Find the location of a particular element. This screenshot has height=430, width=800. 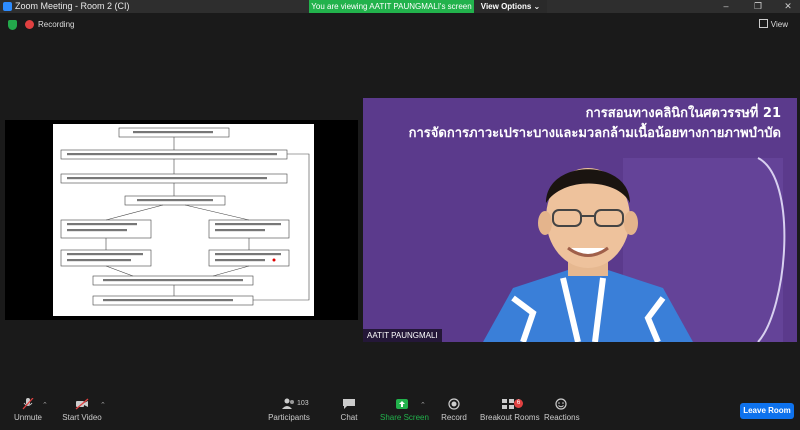

share-options-caret: ⌃ is located at coordinates (423, 405).